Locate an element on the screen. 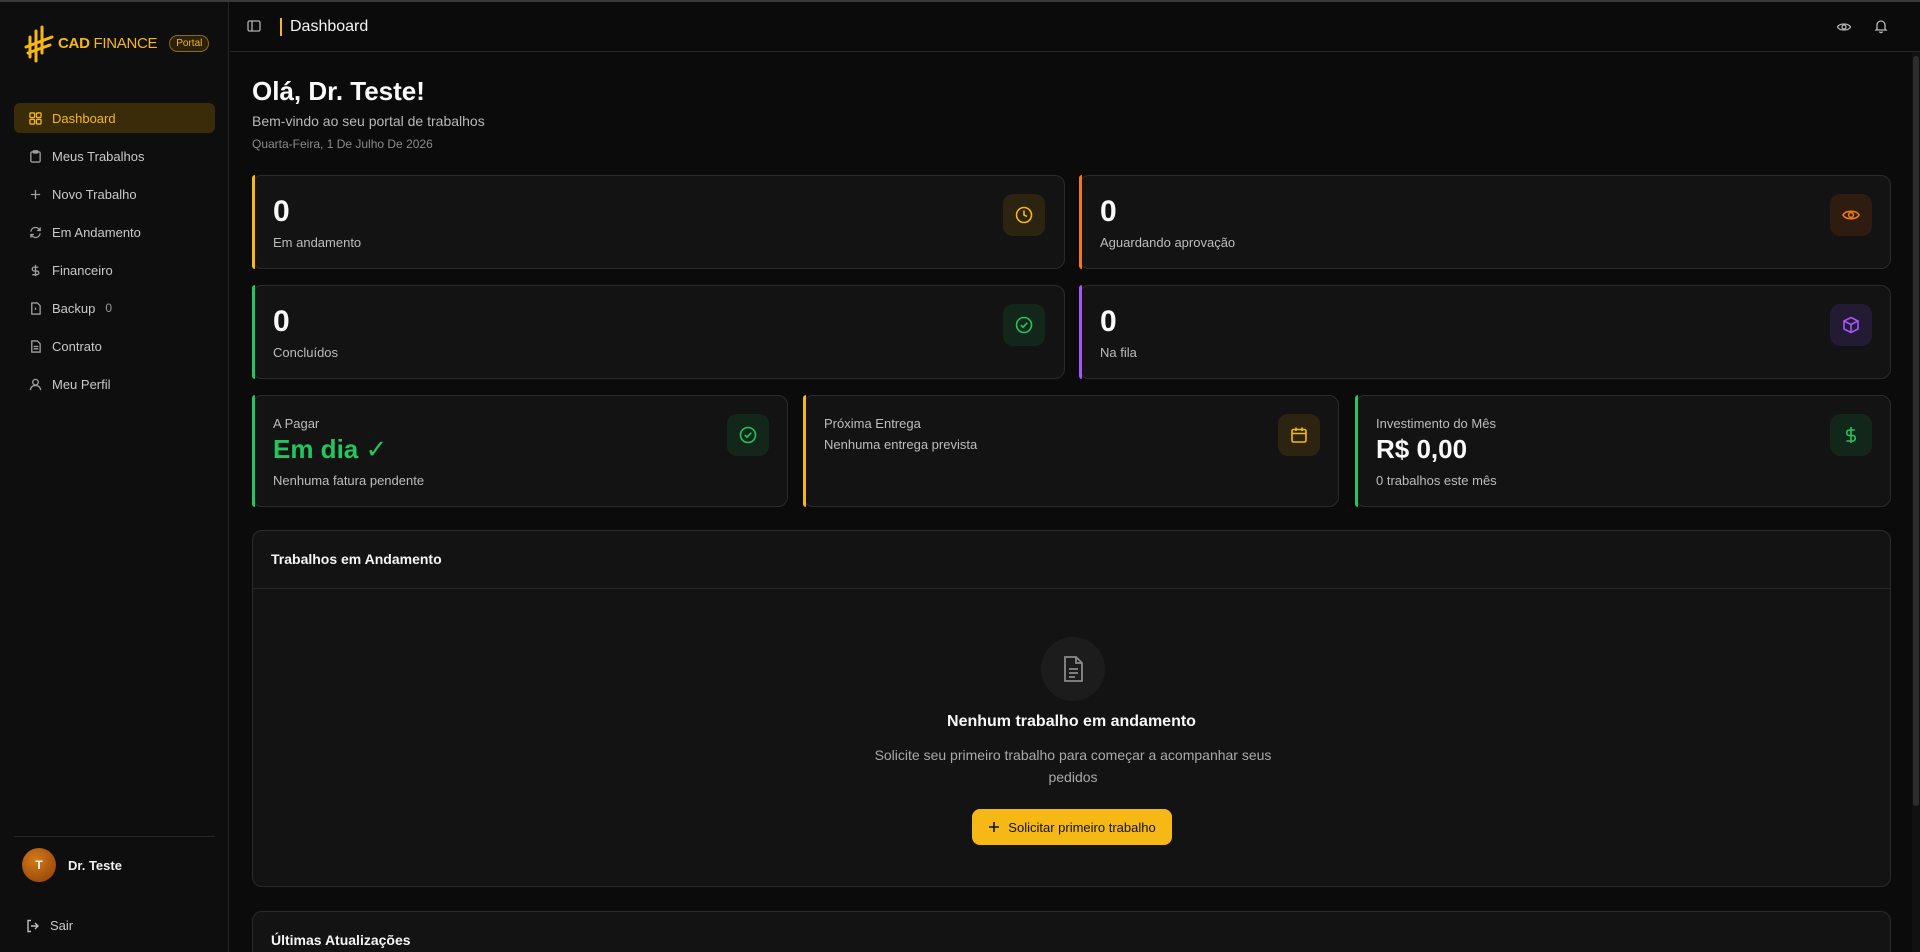  sidebar-item-label: Dashboard is located at coordinates (84, 118).